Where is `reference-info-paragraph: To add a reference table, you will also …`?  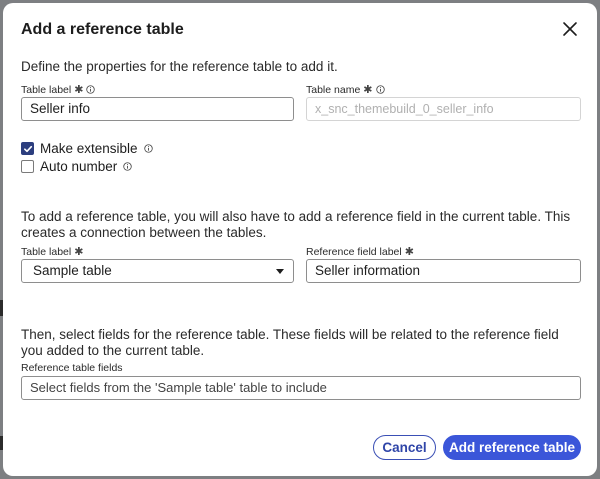
reference-info-paragraph: To add a reference table, you will also … is located at coordinates (296, 224).